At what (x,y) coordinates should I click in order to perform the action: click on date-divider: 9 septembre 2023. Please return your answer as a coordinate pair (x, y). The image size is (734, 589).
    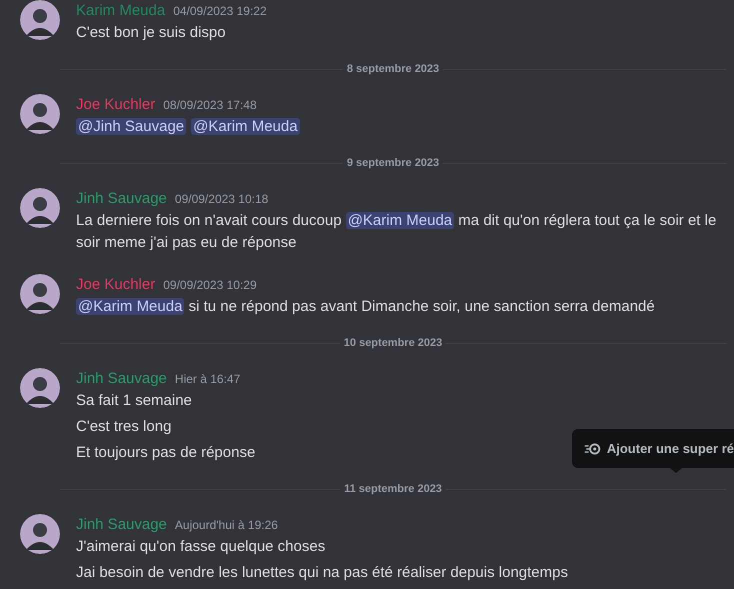
    Looking at the image, I should click on (393, 163).